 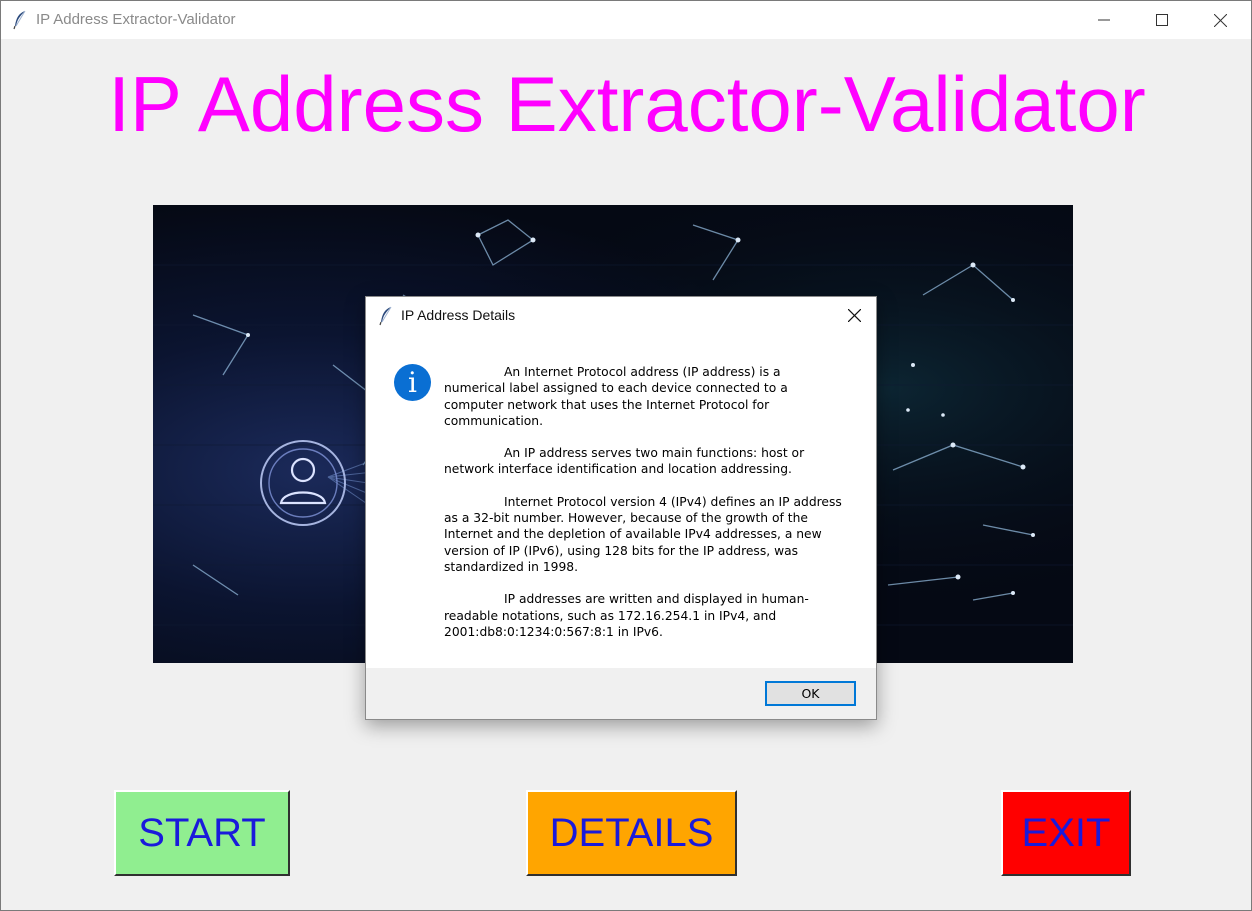 I want to click on details-button: DETAILS, so click(x=631, y=833).